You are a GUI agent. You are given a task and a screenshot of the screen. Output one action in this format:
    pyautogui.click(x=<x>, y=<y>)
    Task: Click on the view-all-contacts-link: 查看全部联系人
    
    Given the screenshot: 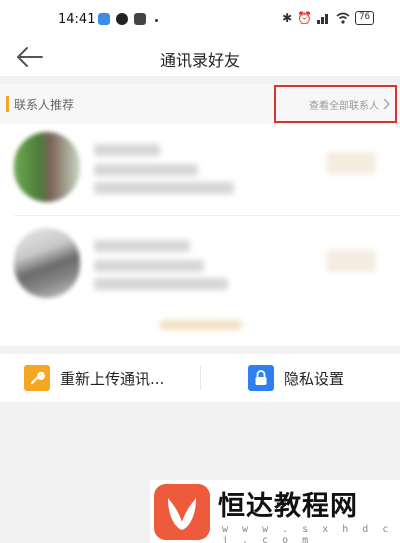 What is the action you would take?
    pyautogui.click(x=335, y=104)
    